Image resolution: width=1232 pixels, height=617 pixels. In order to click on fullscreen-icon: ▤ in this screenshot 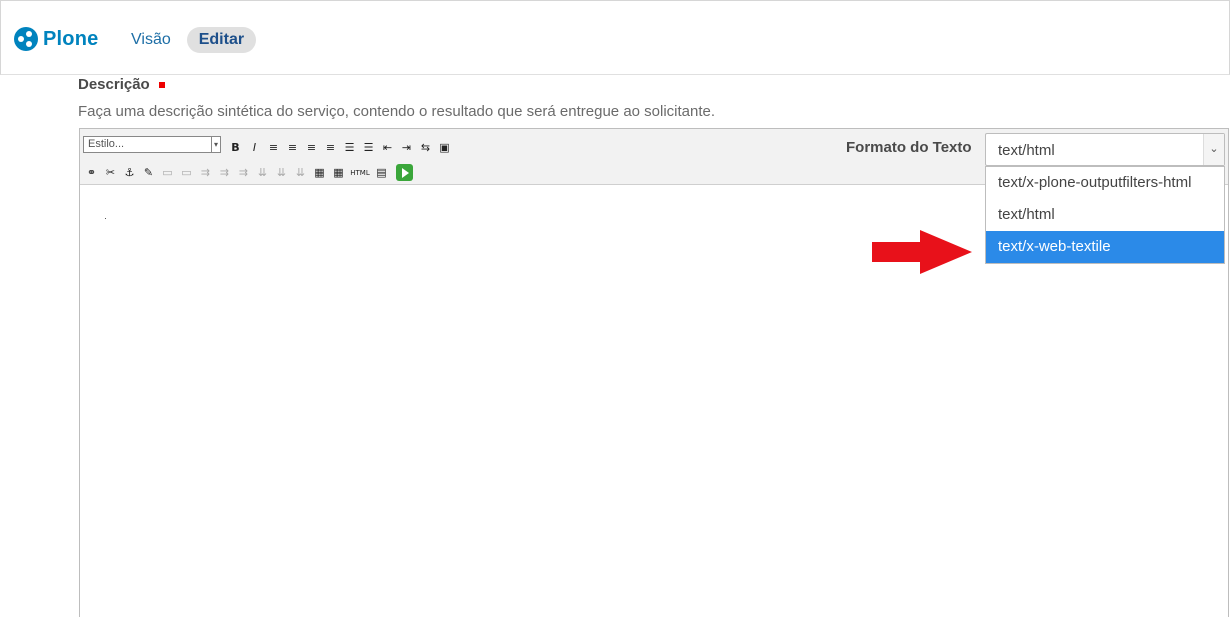, I will do `click(381, 172)`.